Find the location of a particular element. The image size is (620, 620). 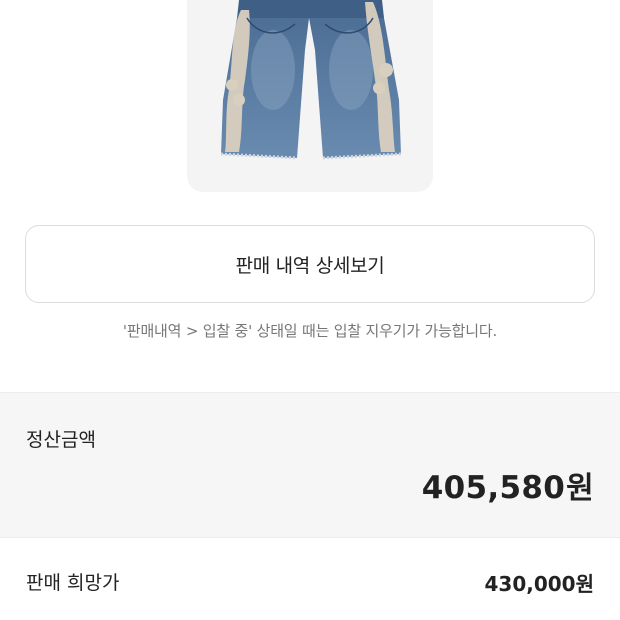

asking-price-value: 430,000원 is located at coordinates (540, 582).